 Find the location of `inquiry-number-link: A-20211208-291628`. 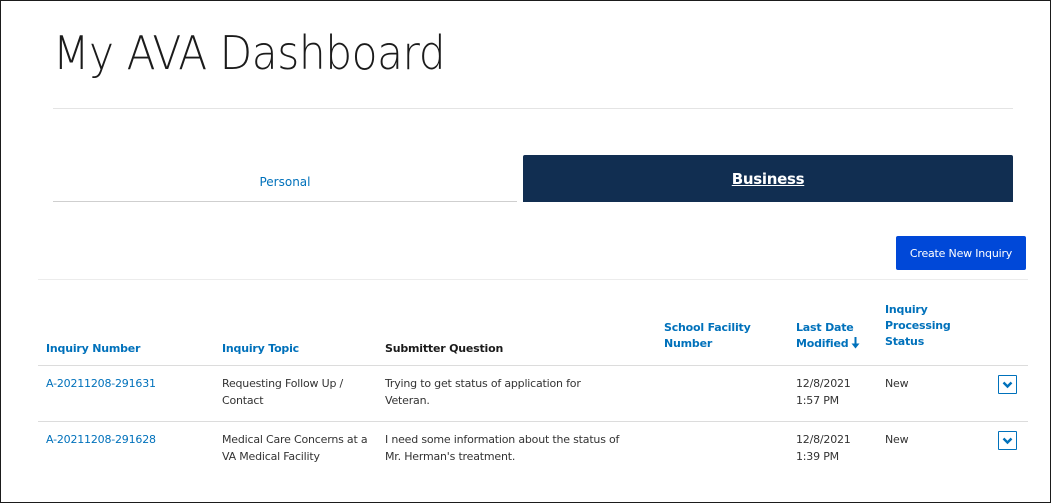

inquiry-number-link: A-20211208-291628 is located at coordinates (101, 439).